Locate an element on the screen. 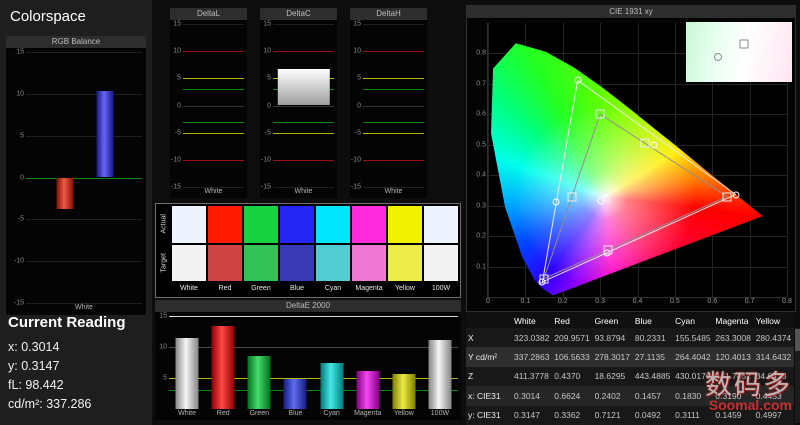  table-cell: 263.3008 is located at coordinates (733, 338).